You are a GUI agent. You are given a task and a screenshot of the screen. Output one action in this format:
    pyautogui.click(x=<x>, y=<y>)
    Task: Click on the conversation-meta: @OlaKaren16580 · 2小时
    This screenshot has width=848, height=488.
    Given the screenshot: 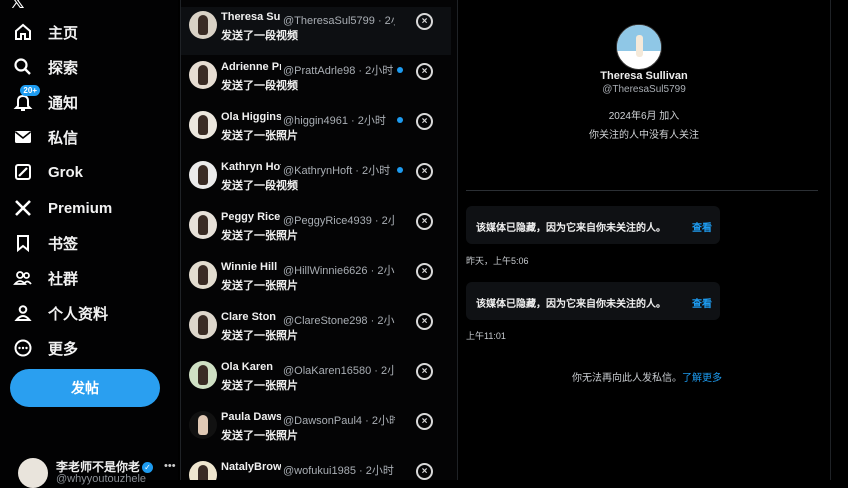 What is the action you would take?
    pyautogui.click(x=339, y=370)
    